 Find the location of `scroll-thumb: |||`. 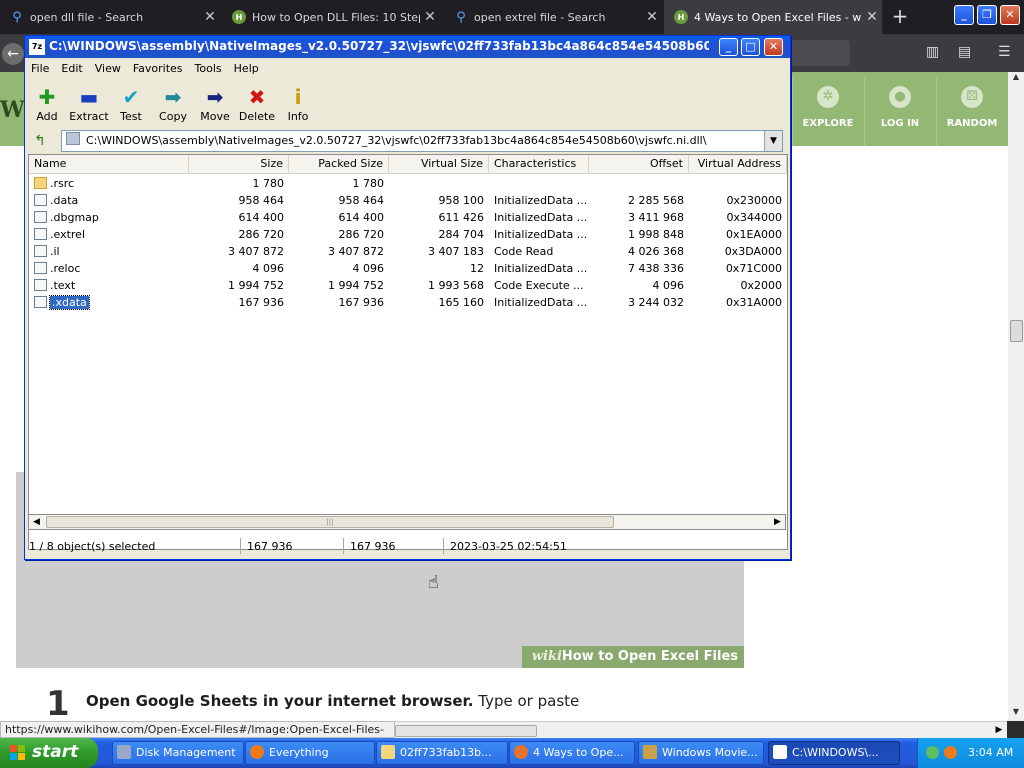

scroll-thumb: ||| is located at coordinates (330, 522).